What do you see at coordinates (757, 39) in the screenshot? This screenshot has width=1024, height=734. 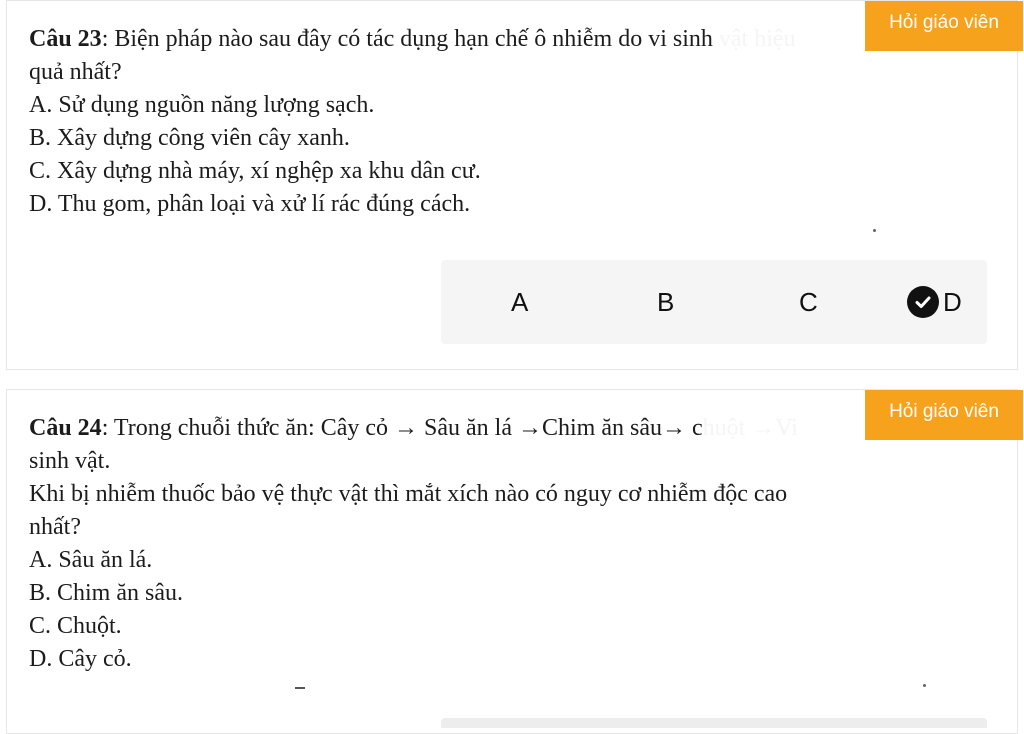 I see `question-stem-23-hidden: vật hiệu` at bounding box center [757, 39].